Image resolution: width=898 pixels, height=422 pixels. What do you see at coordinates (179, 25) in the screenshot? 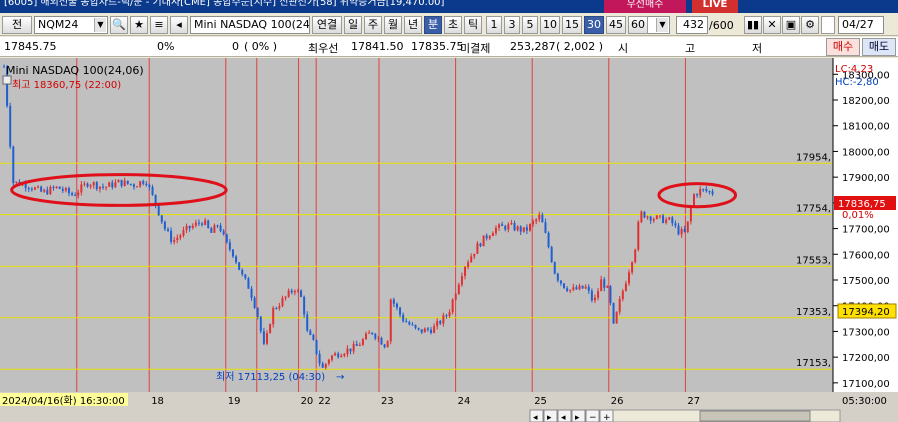
I see `speaker-icon: ◂` at bounding box center [179, 25].